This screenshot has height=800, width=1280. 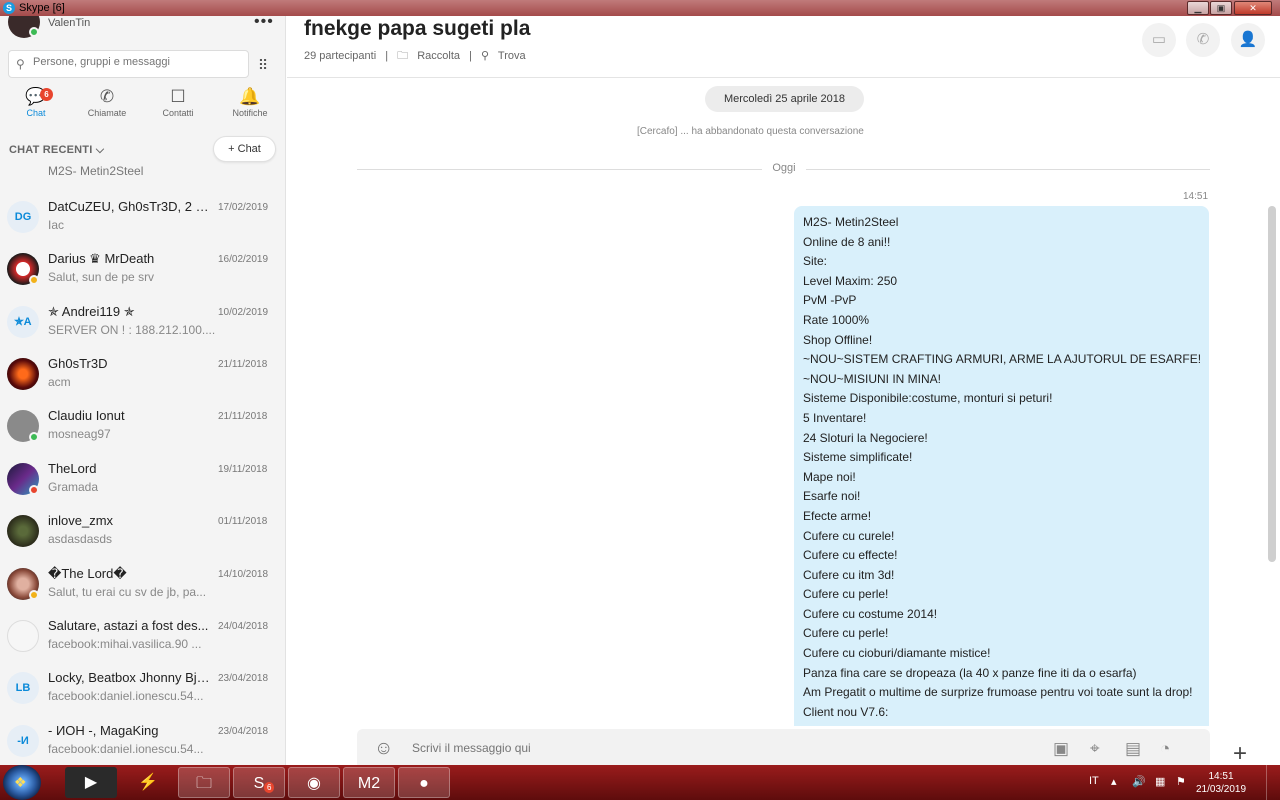 What do you see at coordinates (59, 382) in the screenshot?
I see `chat-preview: acm` at bounding box center [59, 382].